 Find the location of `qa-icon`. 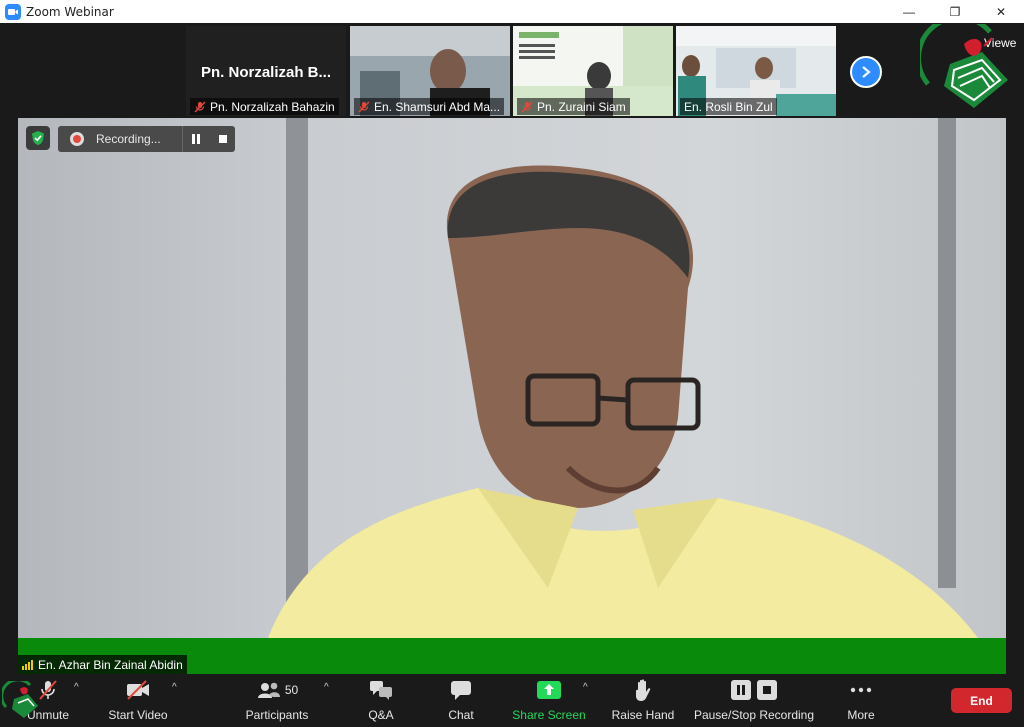

qa-icon is located at coordinates (381, 690).